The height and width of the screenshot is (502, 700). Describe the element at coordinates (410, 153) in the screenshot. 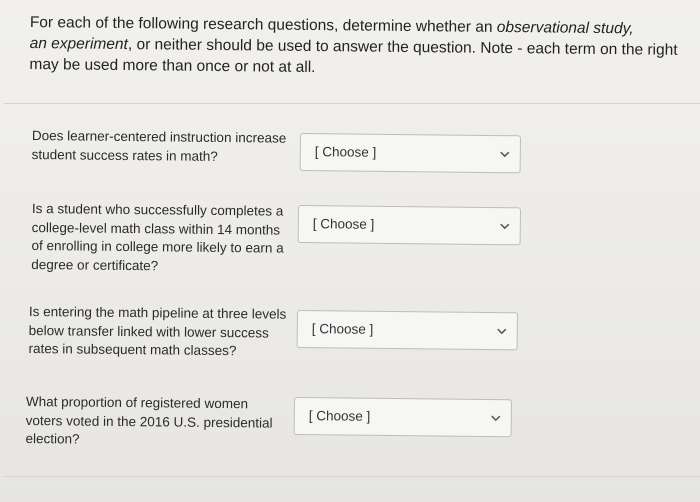

I see `question-1-dropdown: [ Choose ]` at that location.